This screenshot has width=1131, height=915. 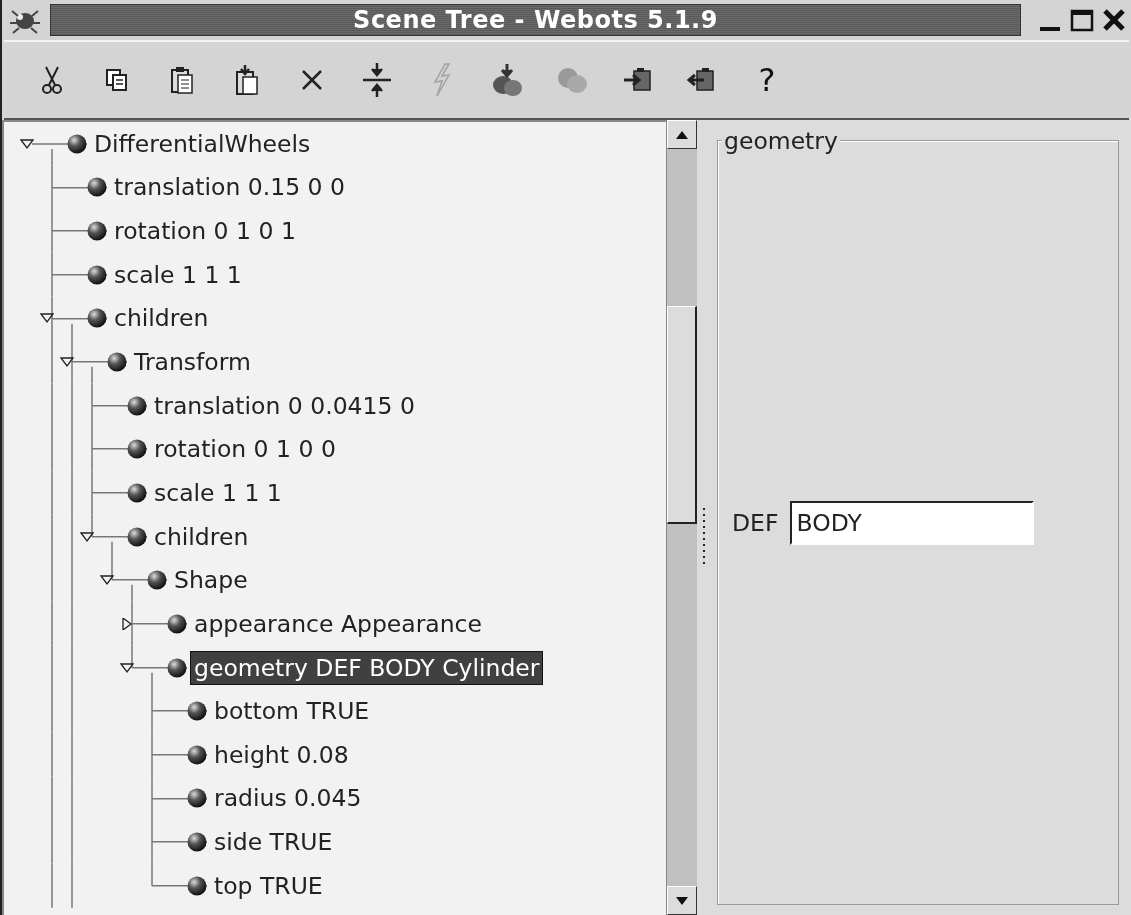 What do you see at coordinates (229, 187) in the screenshot?
I see `tree-item: translation 0.15 0 0` at bounding box center [229, 187].